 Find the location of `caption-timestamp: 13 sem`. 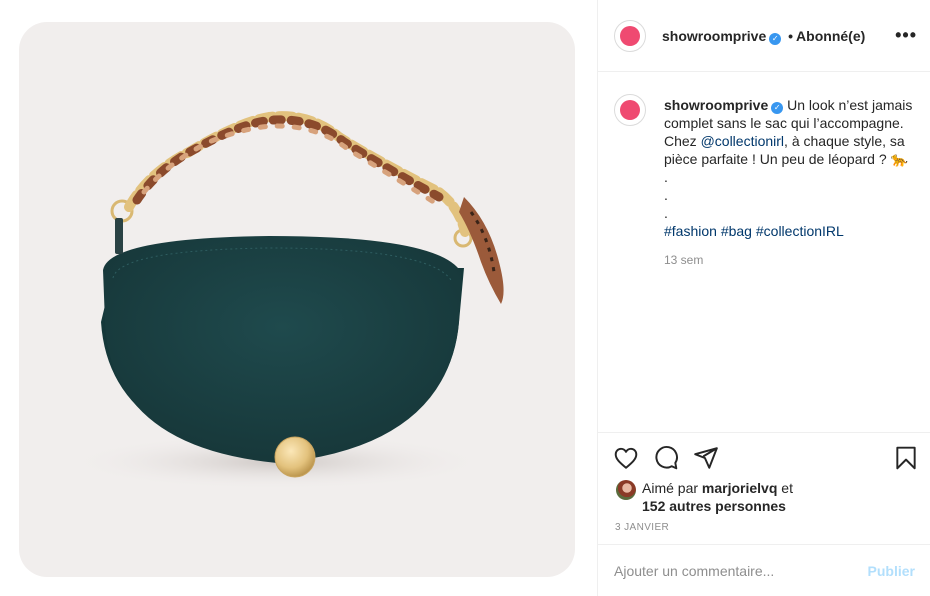

caption-timestamp: 13 sem is located at coordinates (683, 260).